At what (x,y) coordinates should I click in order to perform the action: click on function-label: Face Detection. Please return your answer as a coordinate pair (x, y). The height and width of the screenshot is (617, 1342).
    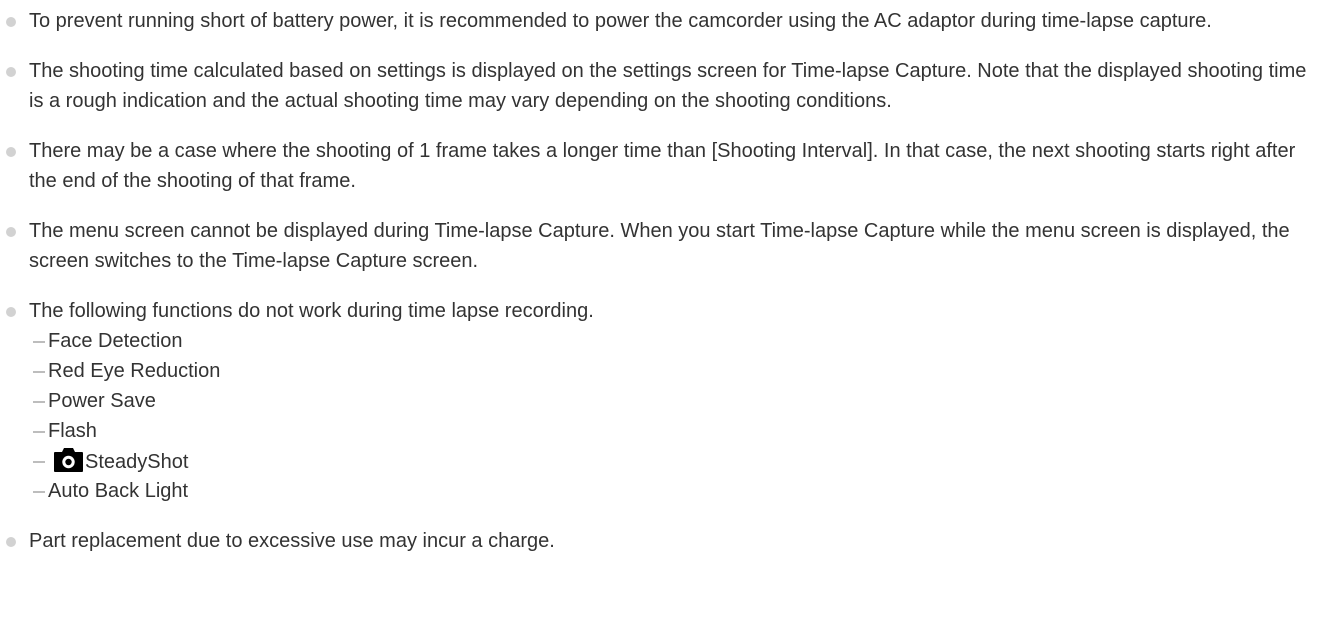
    Looking at the image, I should click on (115, 341).